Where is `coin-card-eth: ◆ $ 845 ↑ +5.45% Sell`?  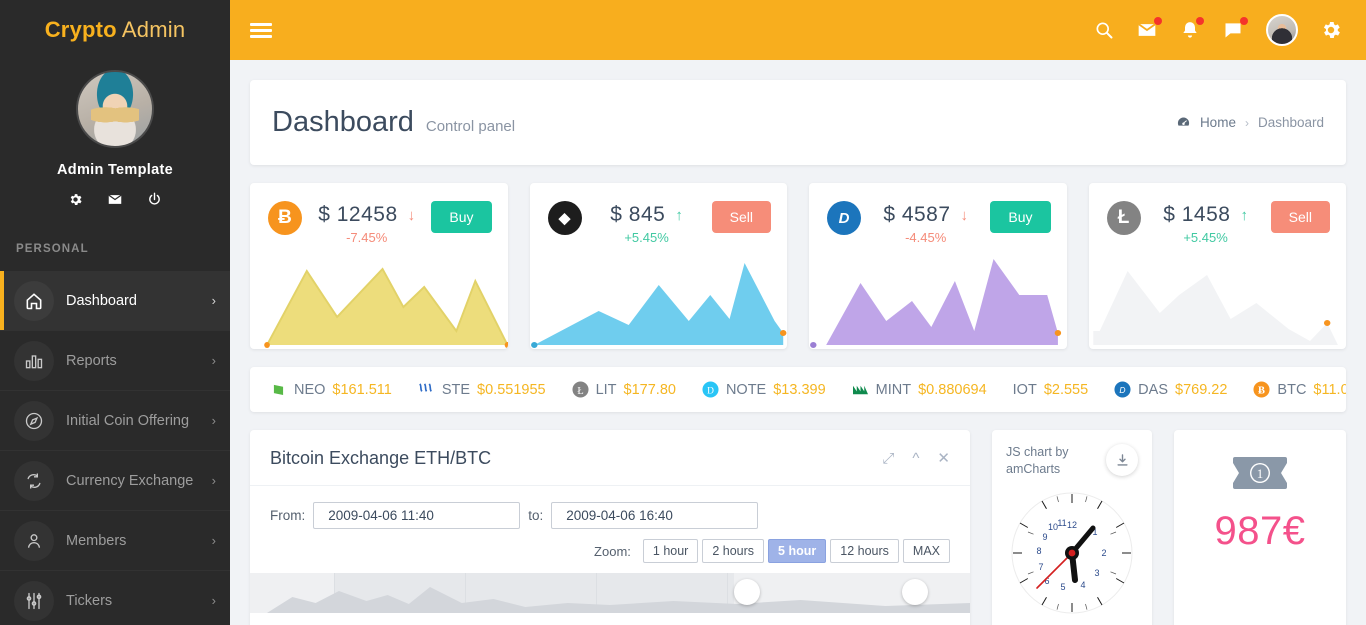 coin-card-eth: ◆ $ 845 ↑ +5.45% Sell is located at coordinates (658, 266).